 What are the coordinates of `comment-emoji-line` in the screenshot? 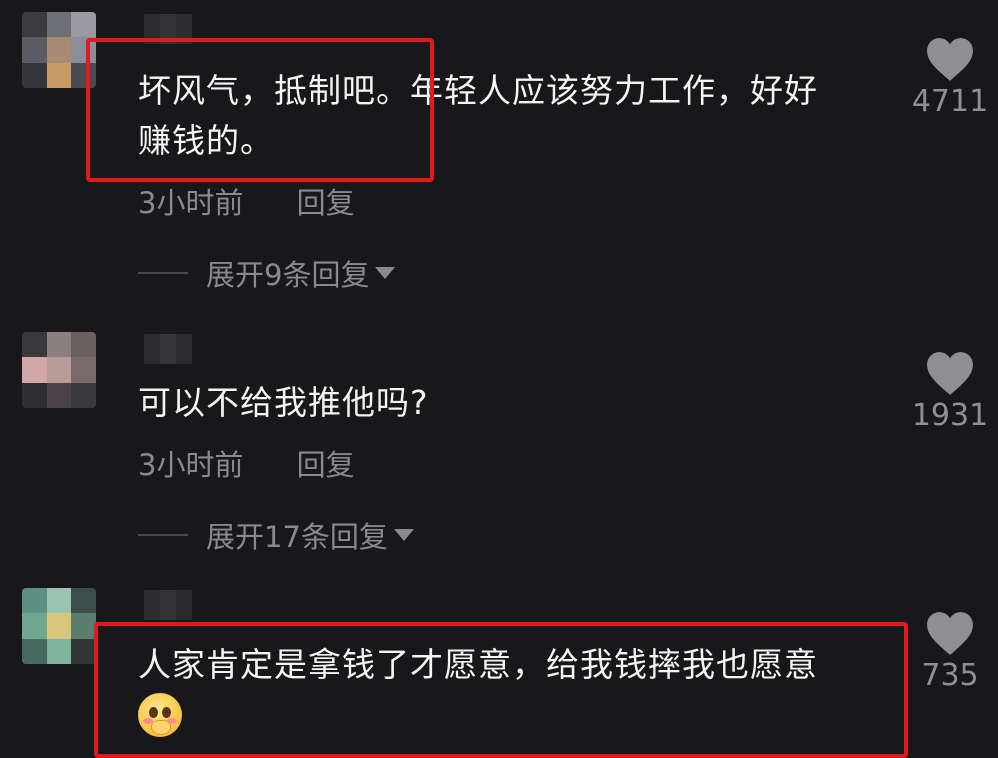 It's located at (518, 715).